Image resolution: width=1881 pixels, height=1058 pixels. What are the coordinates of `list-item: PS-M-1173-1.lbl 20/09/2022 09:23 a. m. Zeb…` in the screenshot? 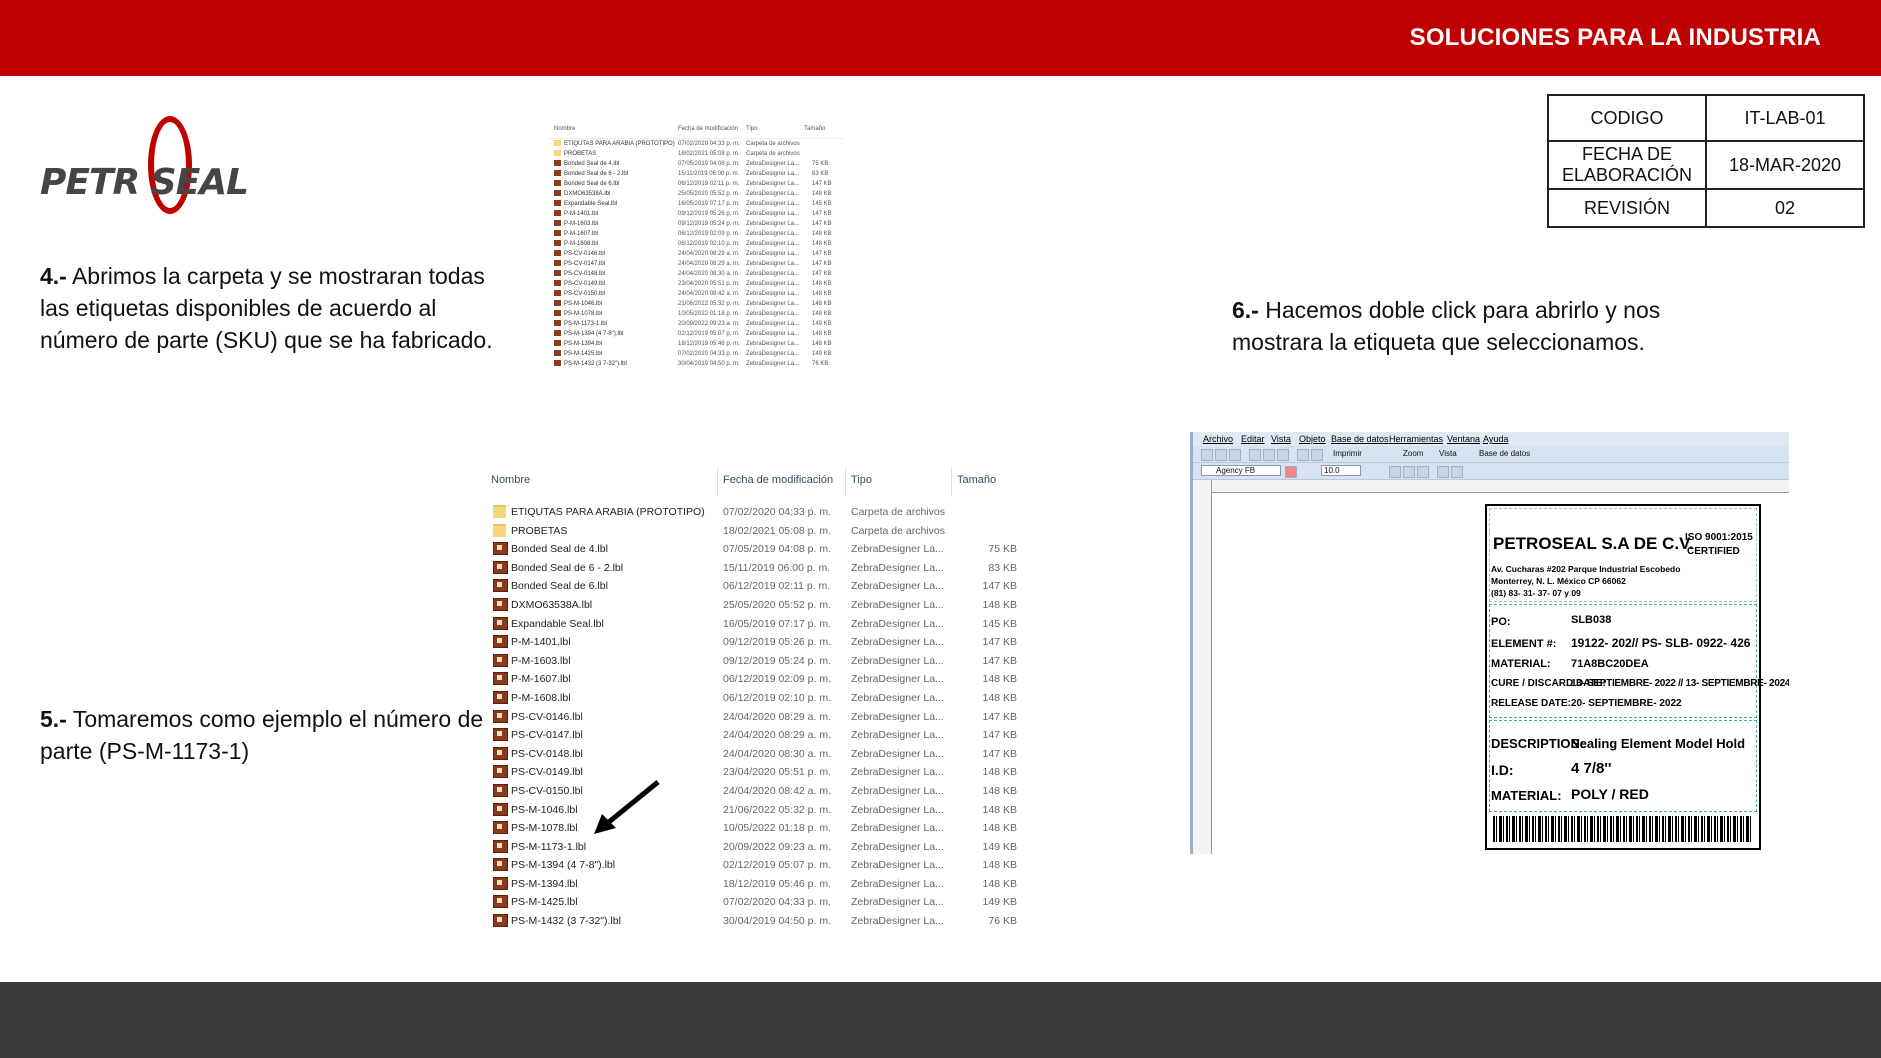 It's located at (696, 324).